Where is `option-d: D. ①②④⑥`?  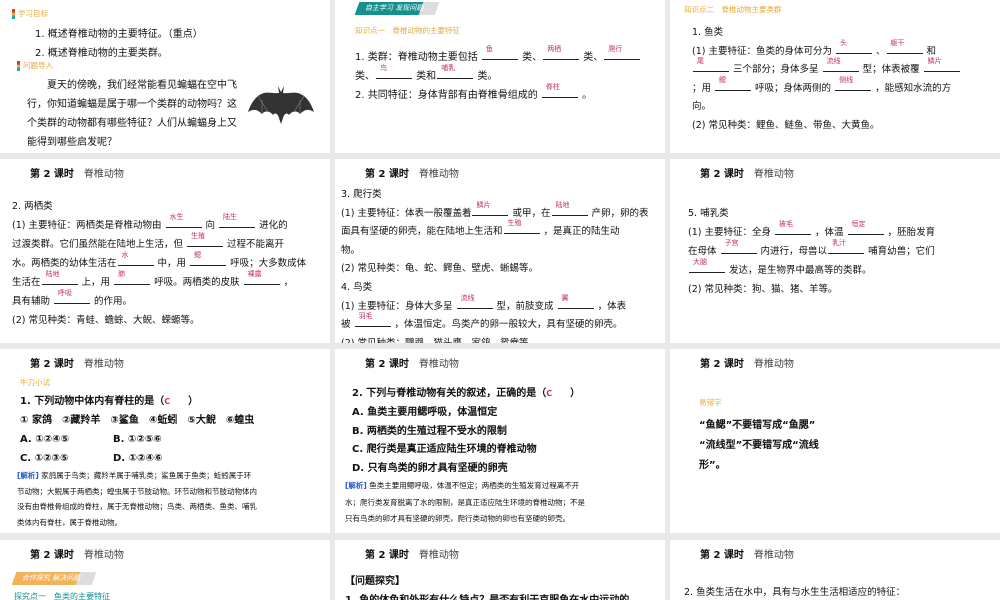 option-d: D. ①②④⑥ is located at coordinates (137, 458).